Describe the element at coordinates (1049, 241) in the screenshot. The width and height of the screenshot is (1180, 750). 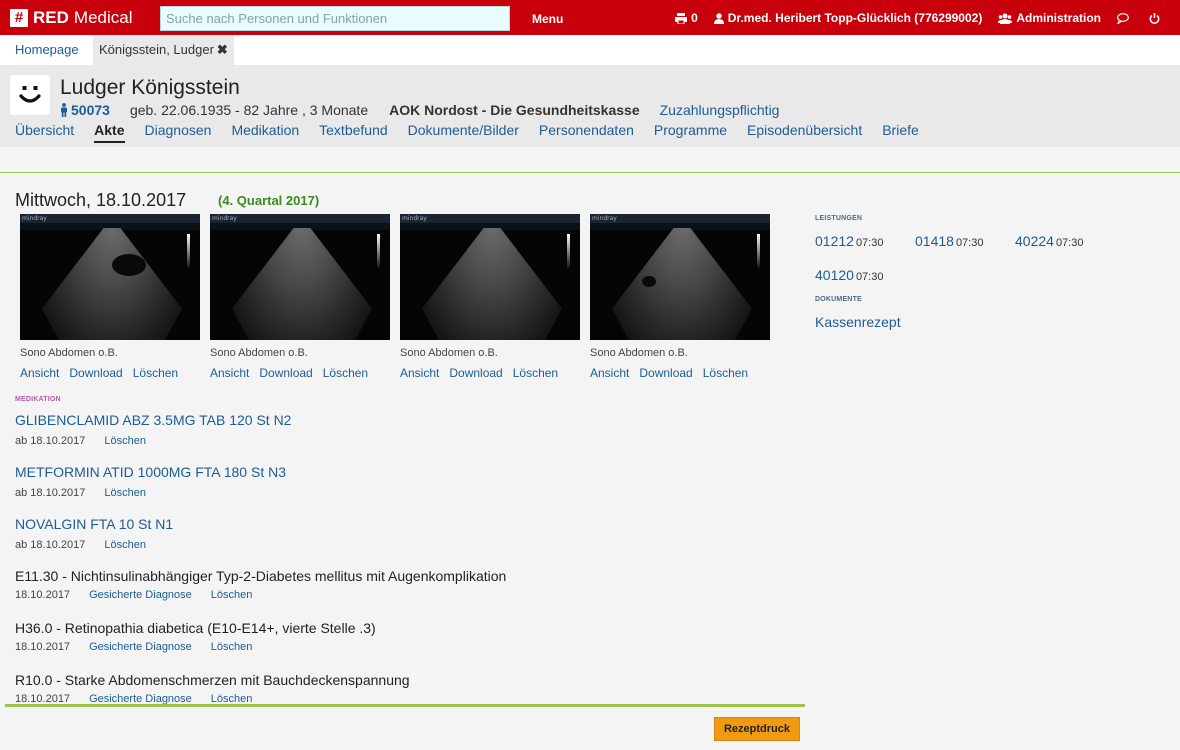
I see `service-entry: 40224 07:30` at that location.